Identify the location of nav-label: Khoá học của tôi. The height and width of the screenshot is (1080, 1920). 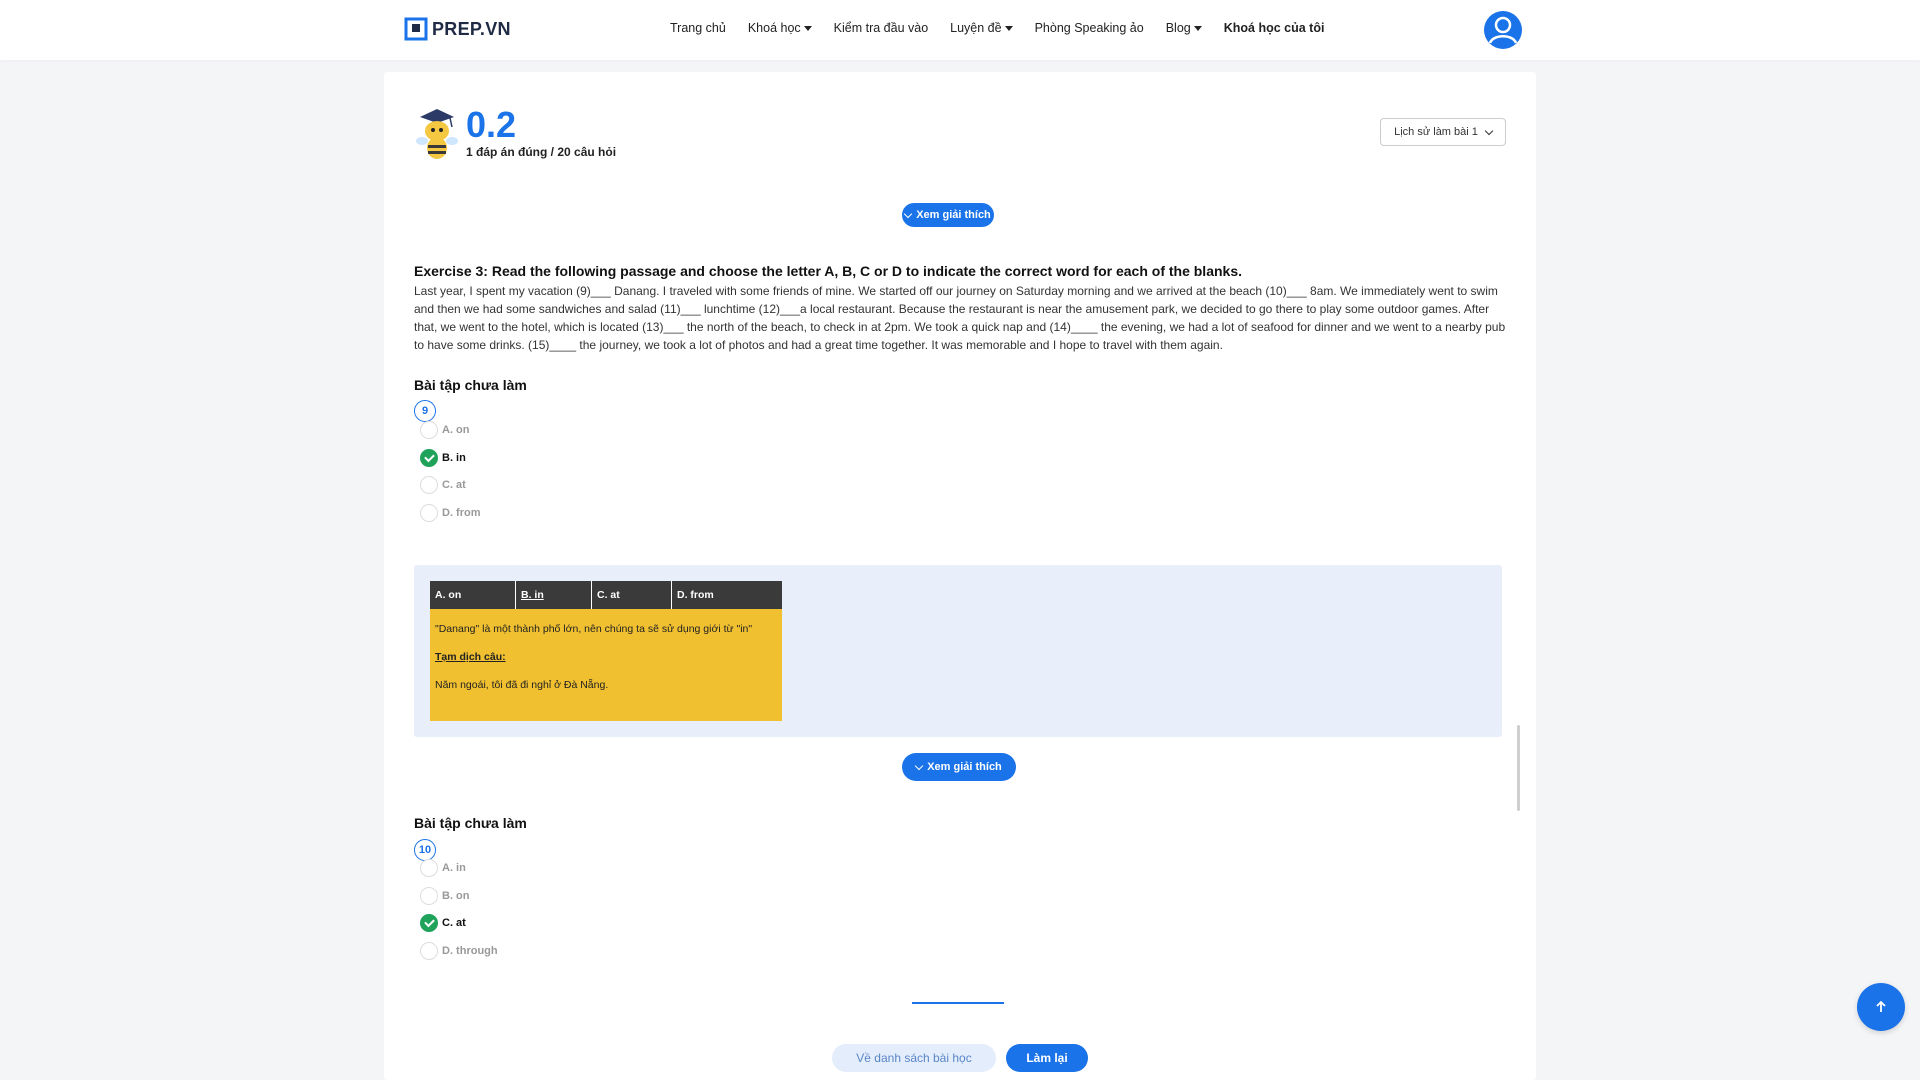
(1274, 28).